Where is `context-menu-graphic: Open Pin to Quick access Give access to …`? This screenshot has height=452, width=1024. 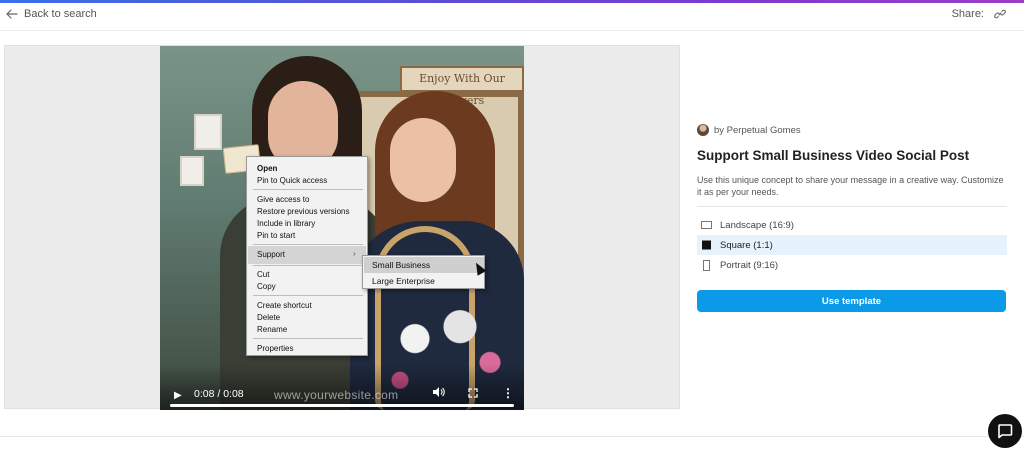 context-menu-graphic: Open Pin to Quick access Give access to … is located at coordinates (307, 256).